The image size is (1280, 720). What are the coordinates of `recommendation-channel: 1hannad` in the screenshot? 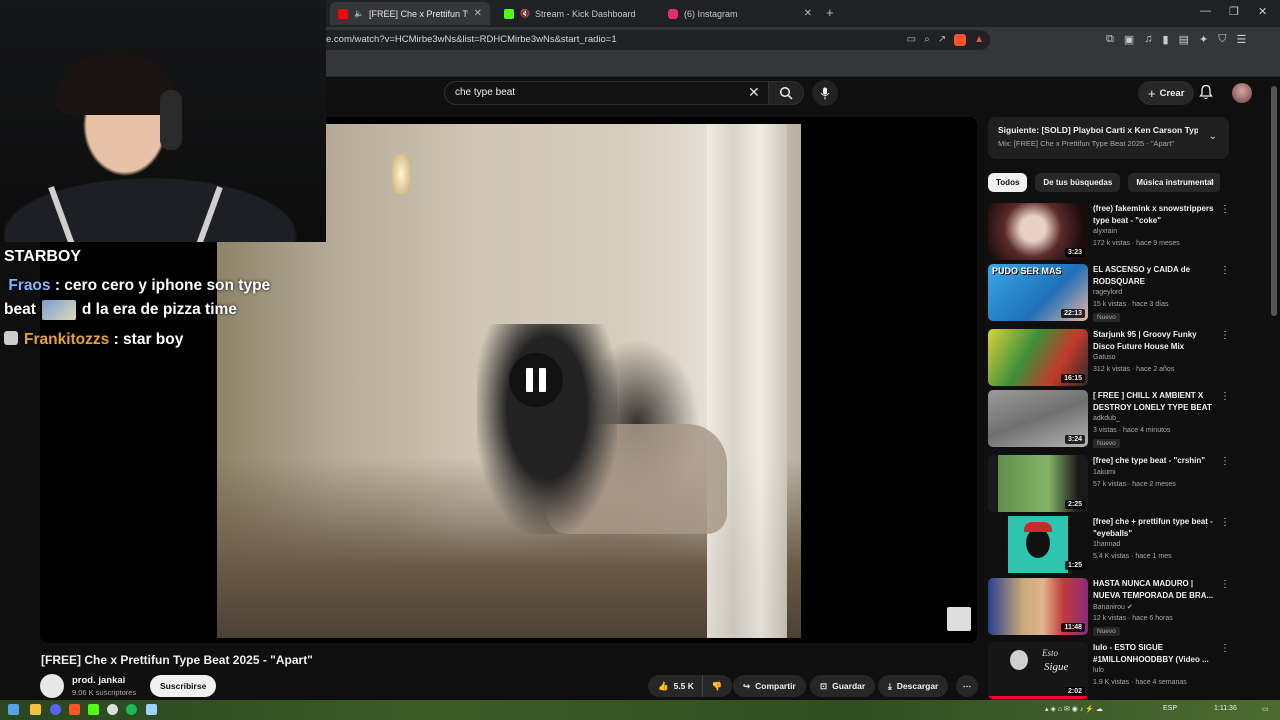 It's located at (1106, 544).